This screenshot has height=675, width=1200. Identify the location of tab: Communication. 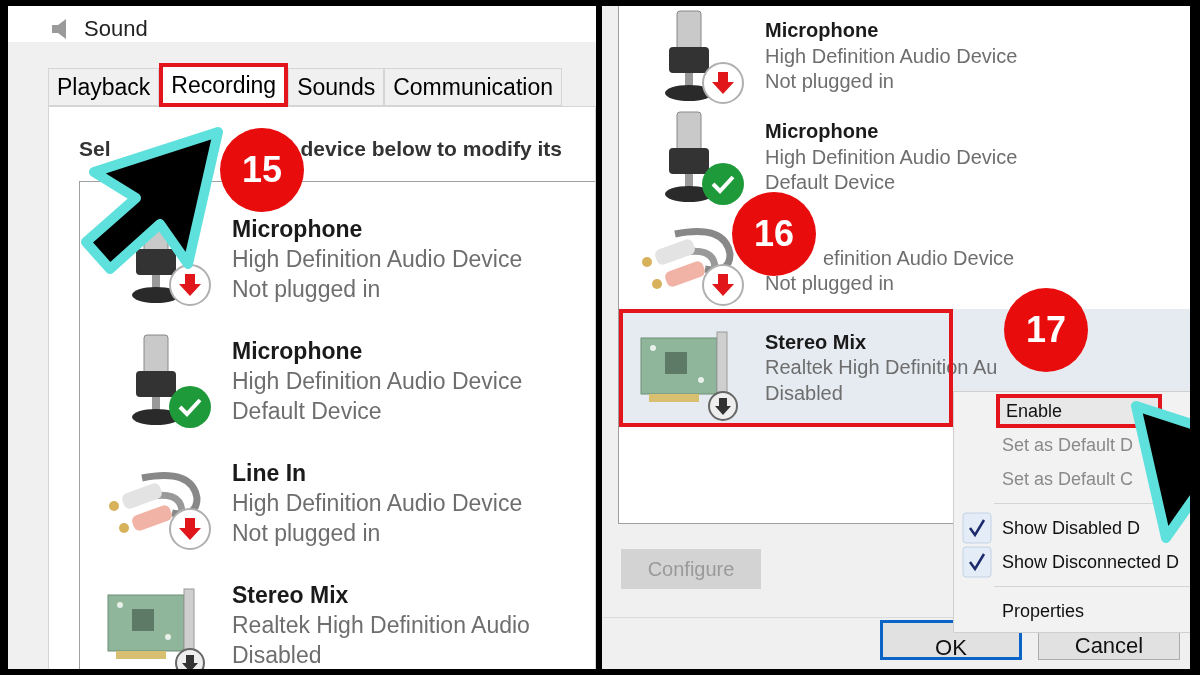
(473, 87).